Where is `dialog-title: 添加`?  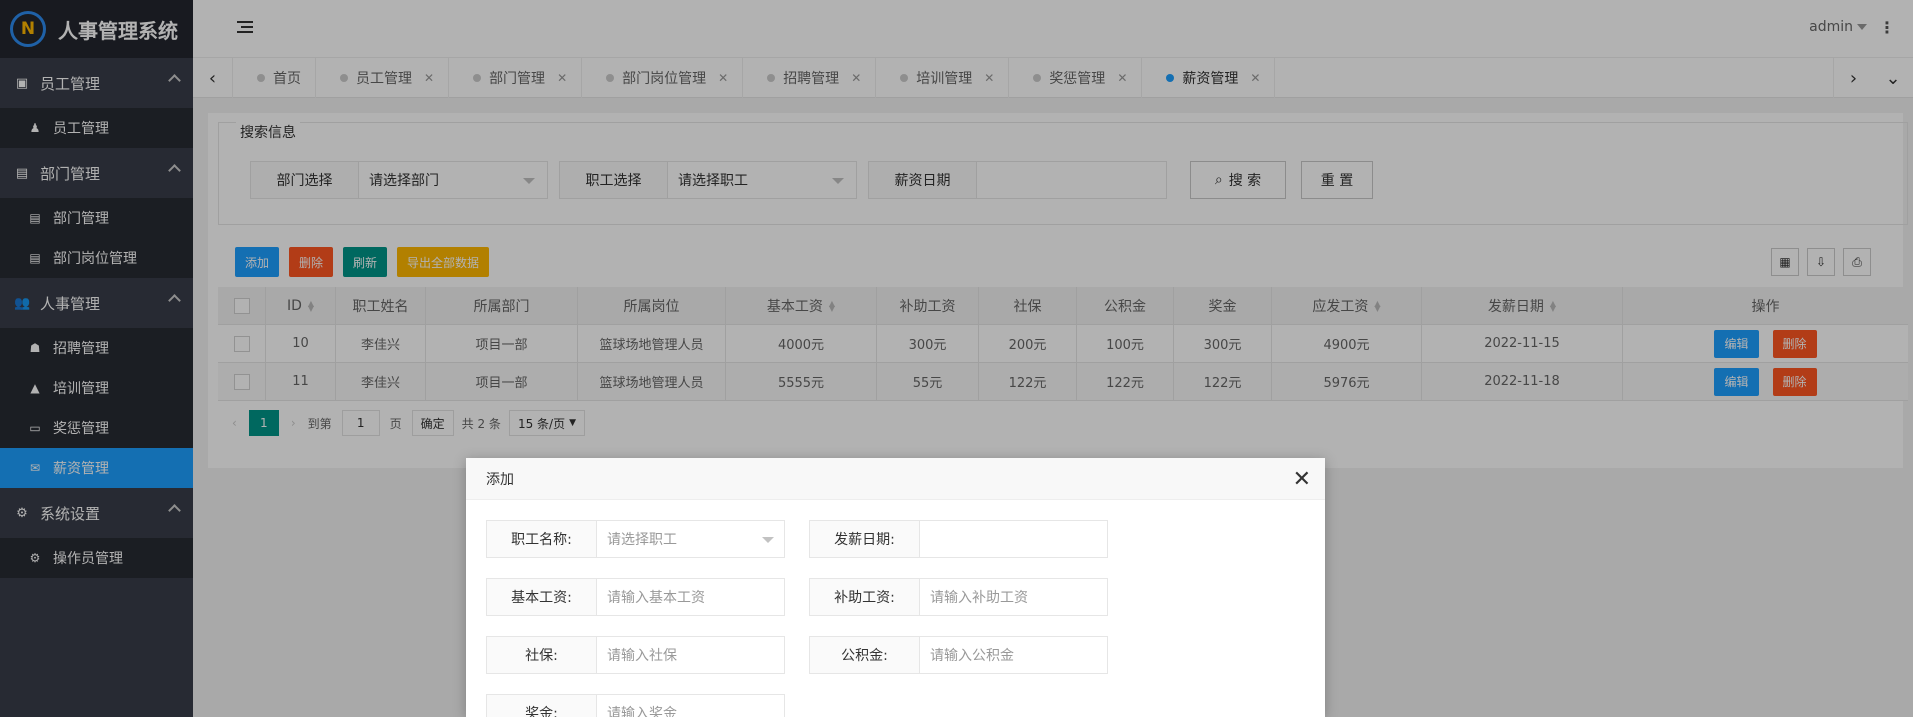 dialog-title: 添加 is located at coordinates (500, 479).